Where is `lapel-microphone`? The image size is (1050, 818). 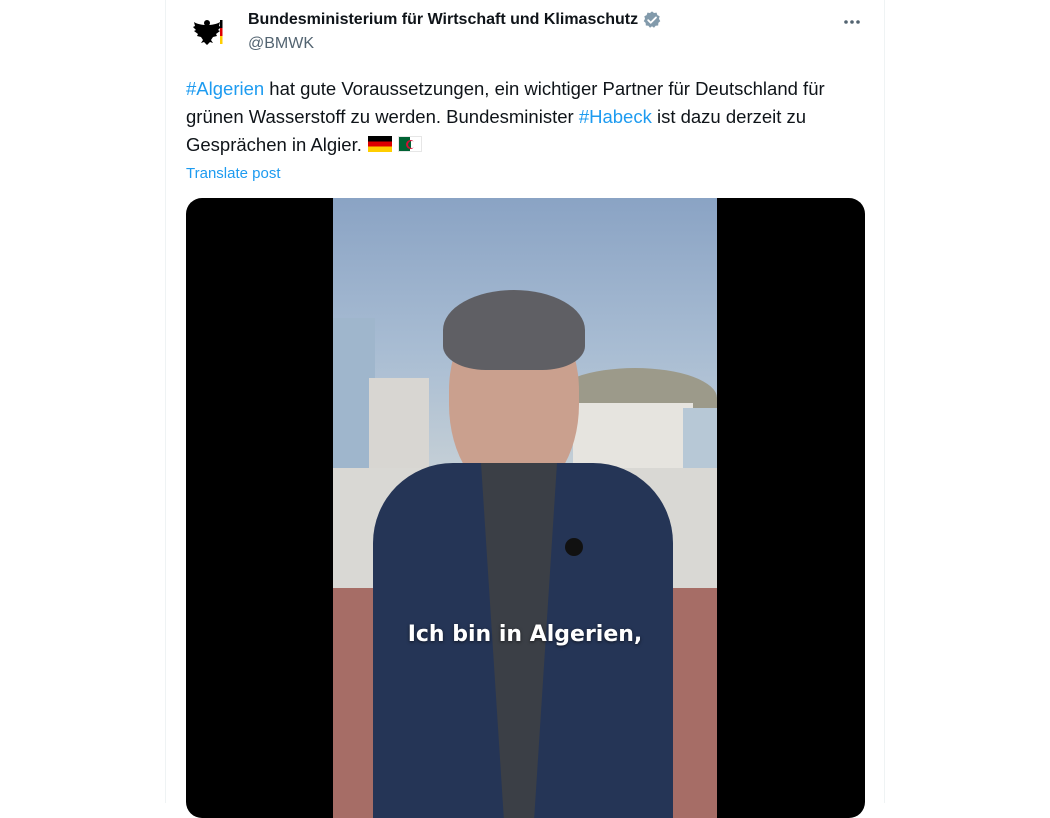 lapel-microphone is located at coordinates (574, 547).